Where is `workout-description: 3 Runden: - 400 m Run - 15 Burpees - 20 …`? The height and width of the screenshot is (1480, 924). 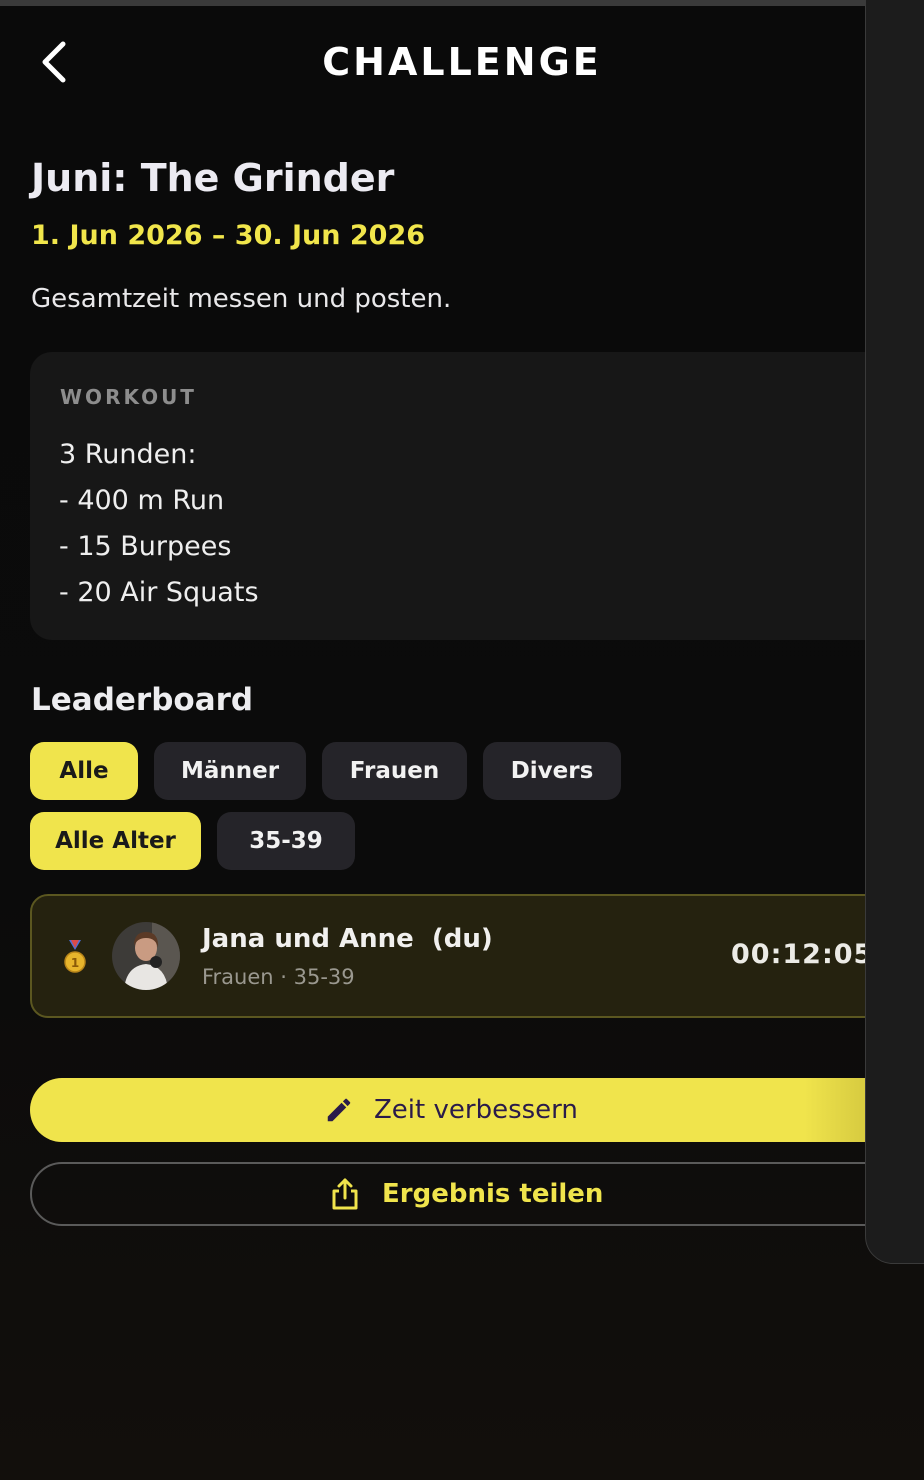
workout-description: 3 Runden: - 400 m Run - 15 Burpees - 20 … is located at coordinates (159, 524).